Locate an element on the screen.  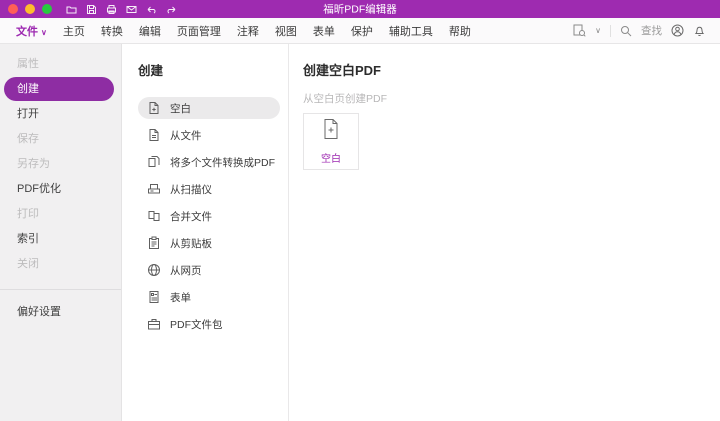
from-file-icon is located at coordinates (154, 135).